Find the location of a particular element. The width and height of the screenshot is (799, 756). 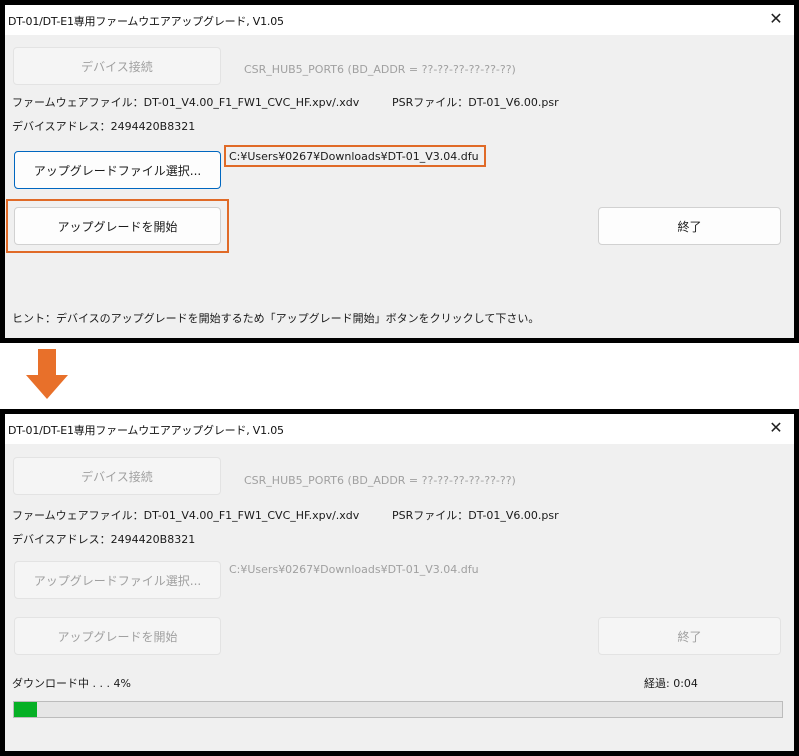

download-progress-bar is located at coordinates (398, 709).